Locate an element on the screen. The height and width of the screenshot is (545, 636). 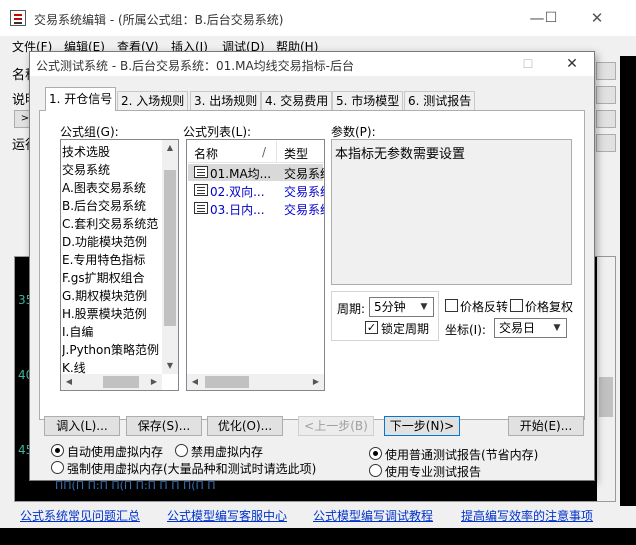
period-label: 周期: is located at coordinates (351, 309).